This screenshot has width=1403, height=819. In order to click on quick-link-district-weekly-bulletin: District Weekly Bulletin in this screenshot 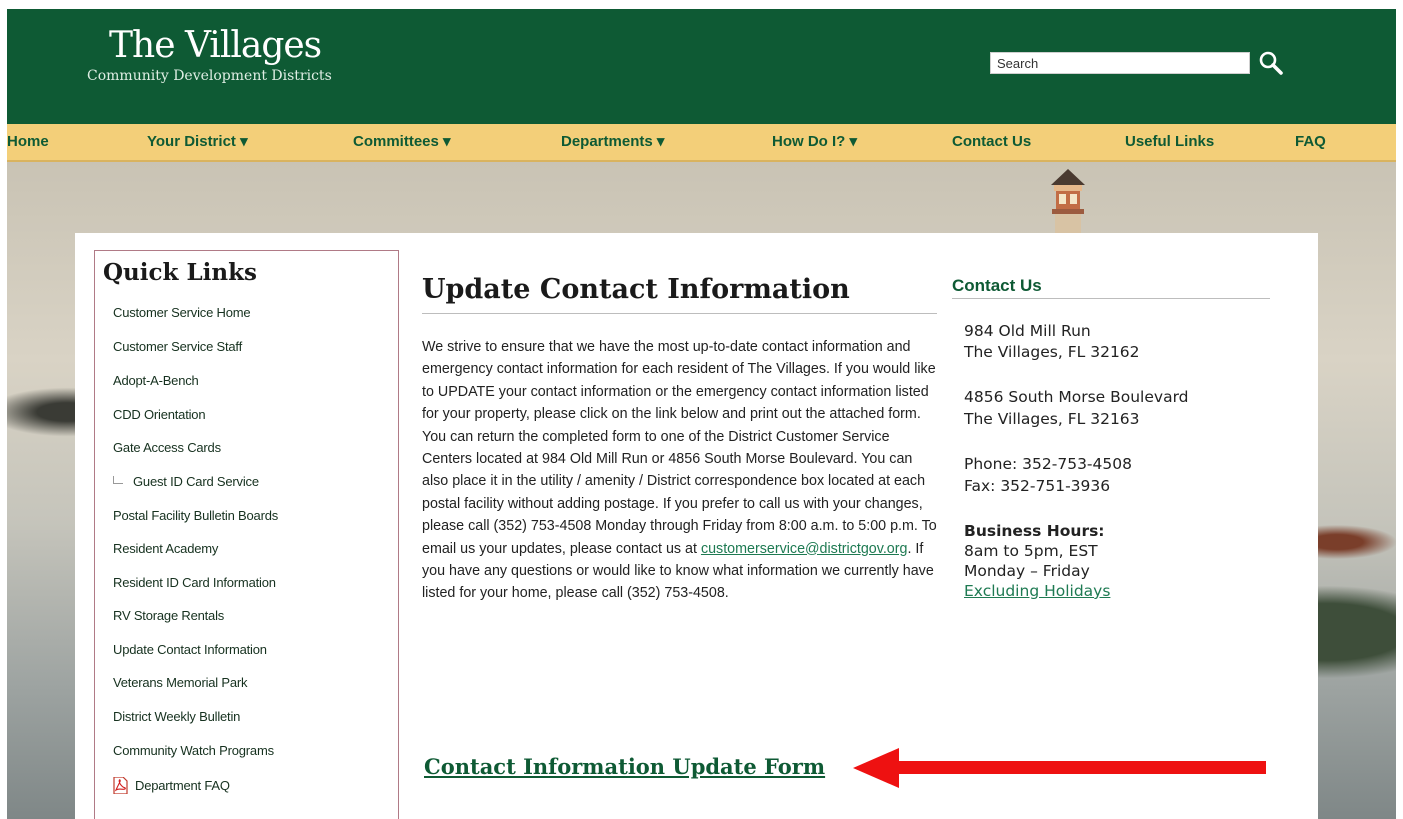, I will do `click(176, 716)`.